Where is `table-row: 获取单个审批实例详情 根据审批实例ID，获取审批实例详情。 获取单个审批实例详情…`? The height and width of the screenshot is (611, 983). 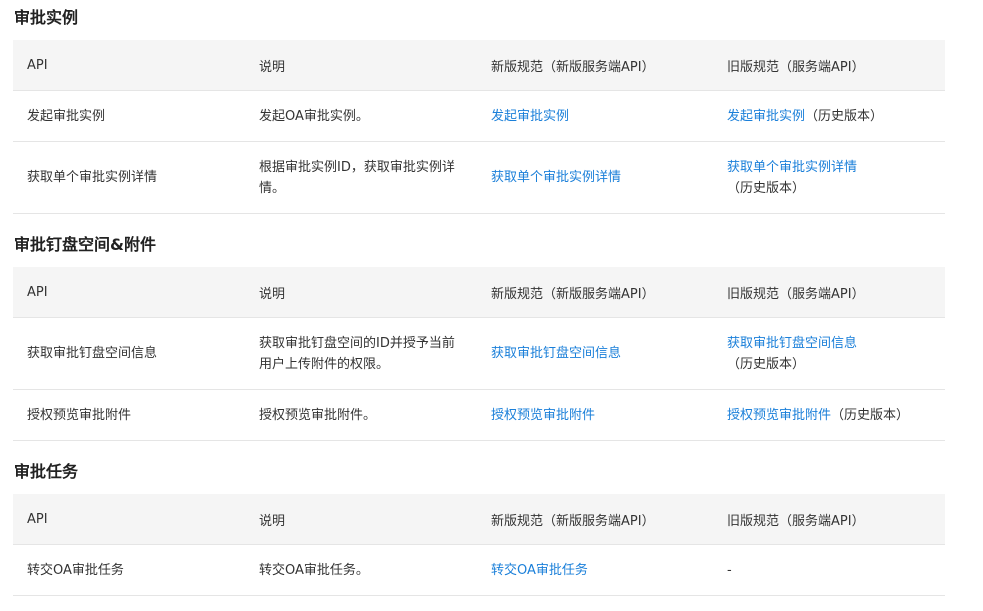
table-row: 获取单个审批实例详情 根据审批实例ID，获取审批实例详情。 获取单个审批实例详情… is located at coordinates (479, 177).